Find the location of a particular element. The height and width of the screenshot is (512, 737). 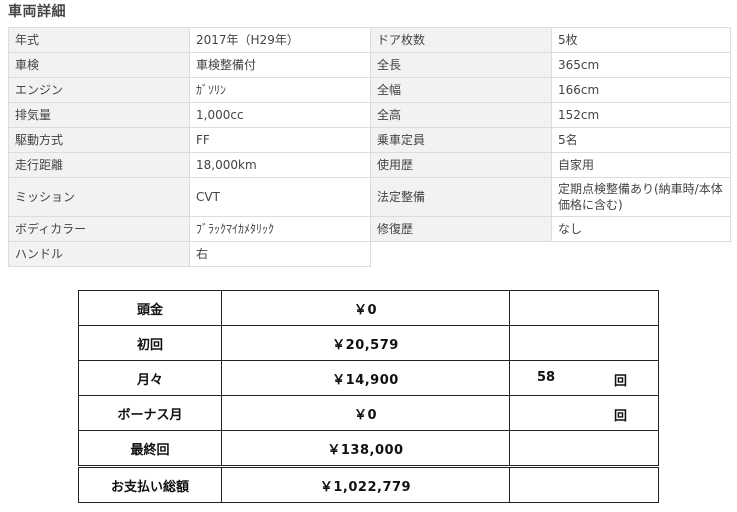

spec-label: ボディカラー is located at coordinates (99, 229).